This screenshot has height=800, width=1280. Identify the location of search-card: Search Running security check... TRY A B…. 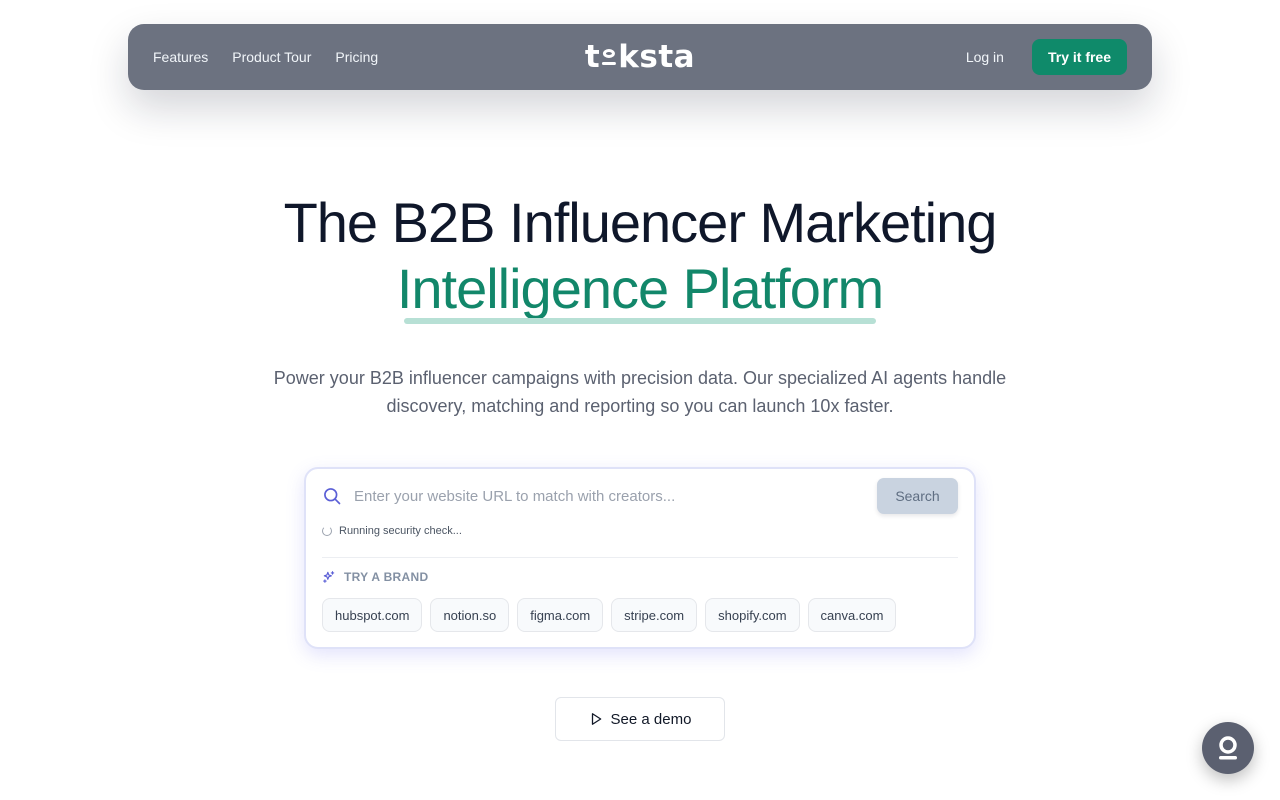
(640, 558).